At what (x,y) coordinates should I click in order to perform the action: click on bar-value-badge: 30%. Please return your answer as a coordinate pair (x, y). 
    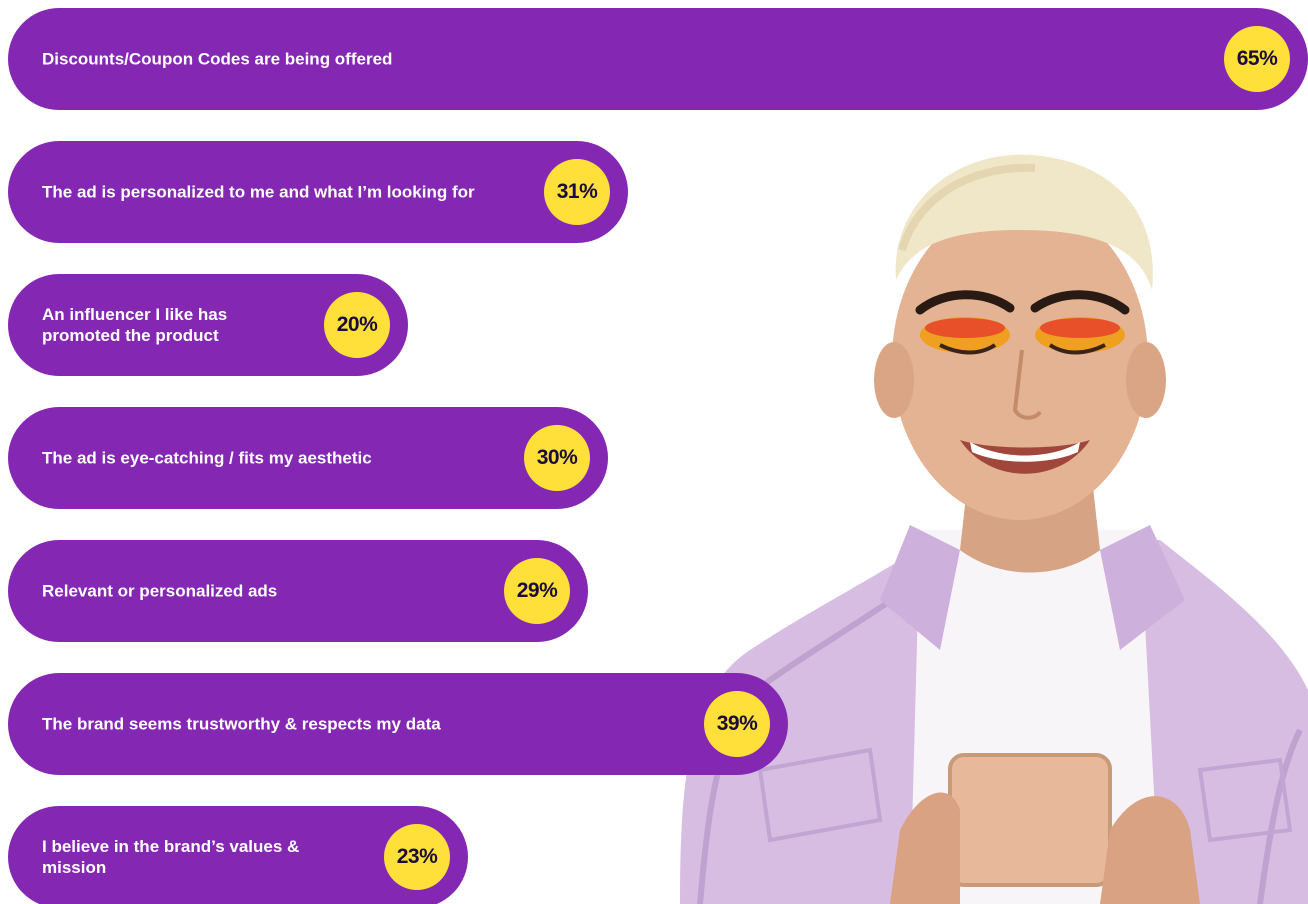
    Looking at the image, I should click on (557, 458).